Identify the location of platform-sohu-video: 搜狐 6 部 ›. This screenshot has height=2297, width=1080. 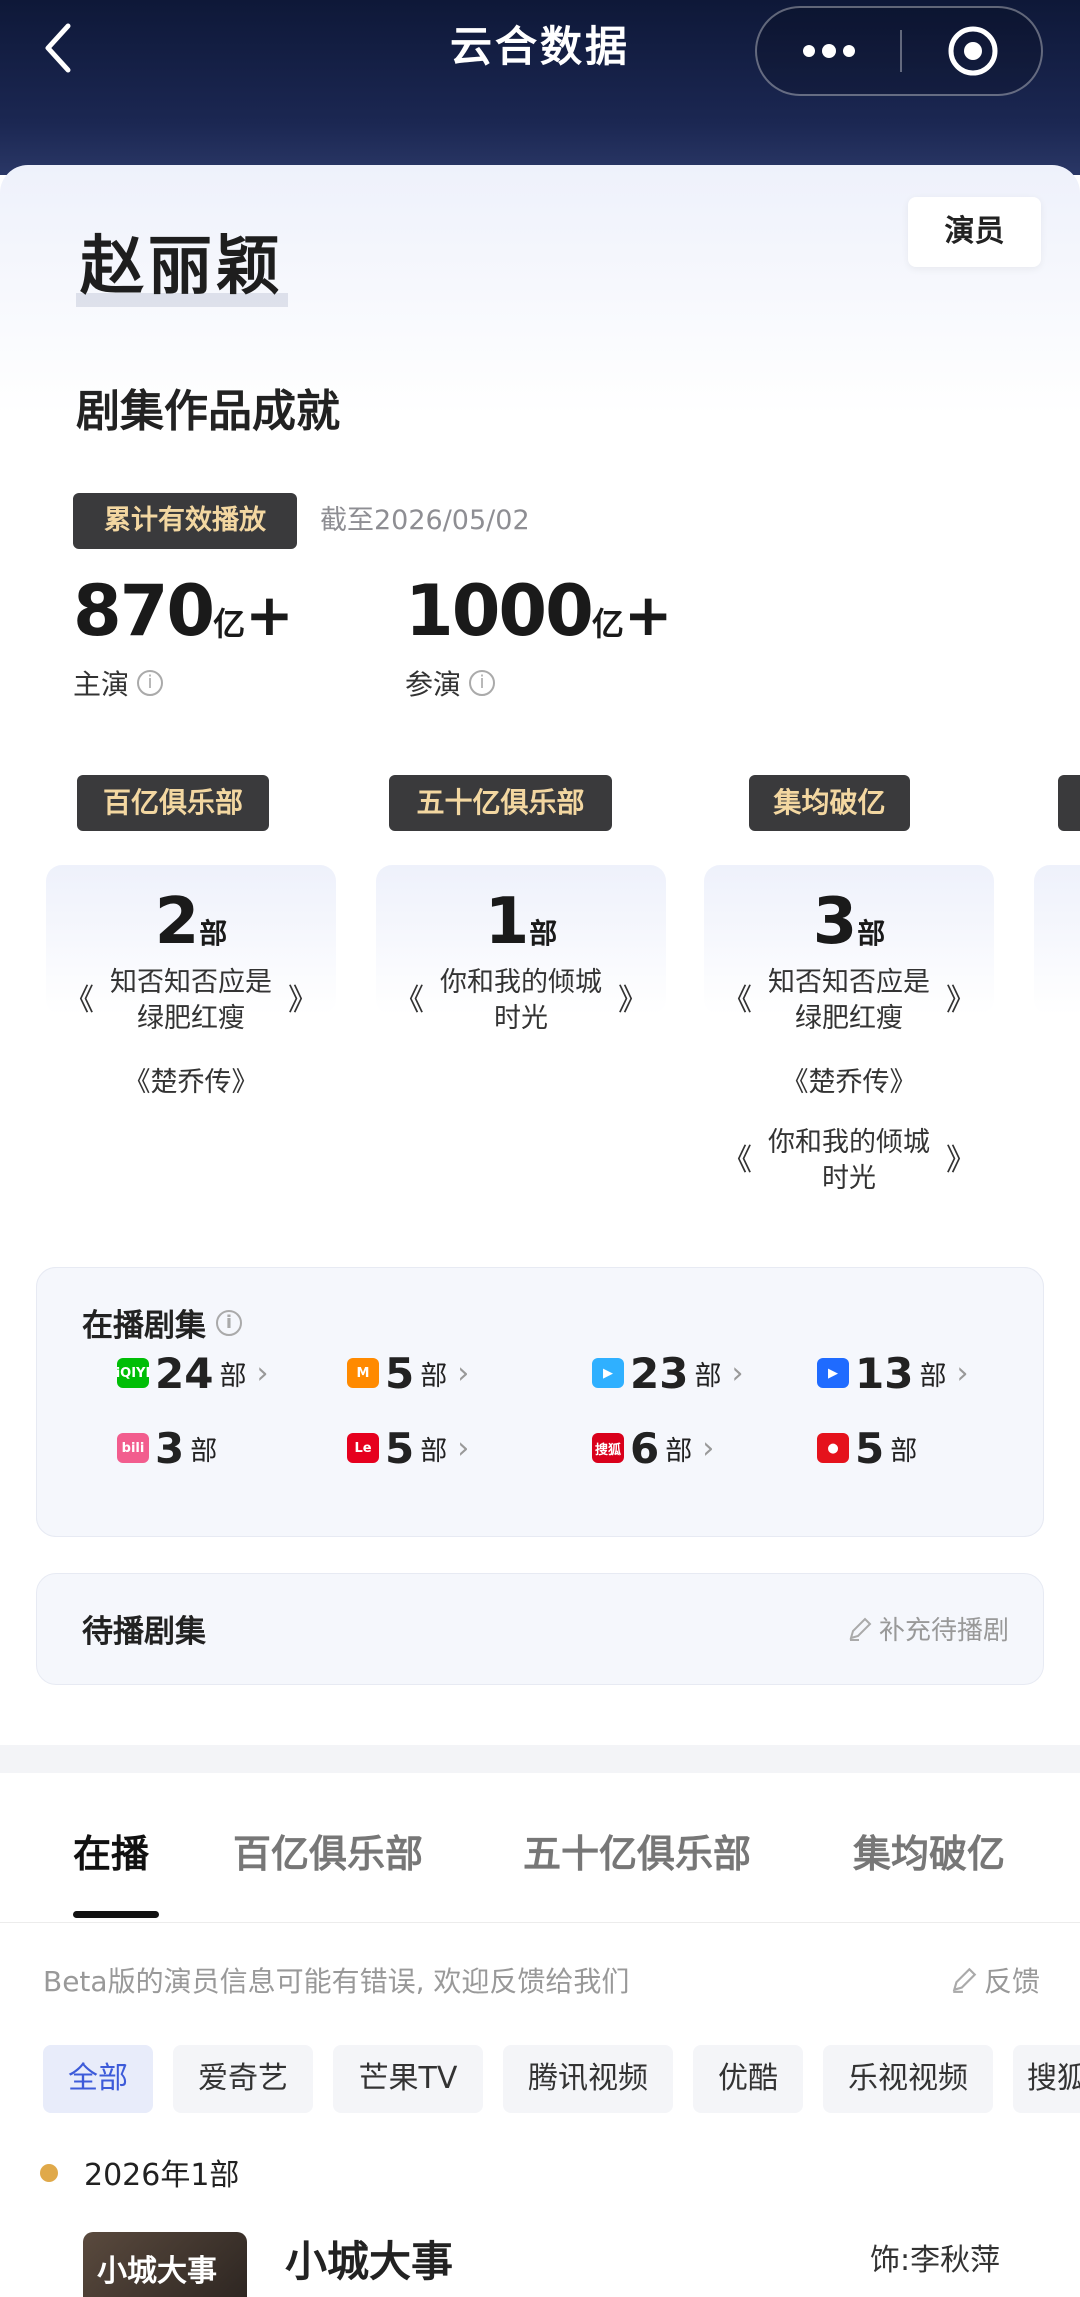
(653, 1448).